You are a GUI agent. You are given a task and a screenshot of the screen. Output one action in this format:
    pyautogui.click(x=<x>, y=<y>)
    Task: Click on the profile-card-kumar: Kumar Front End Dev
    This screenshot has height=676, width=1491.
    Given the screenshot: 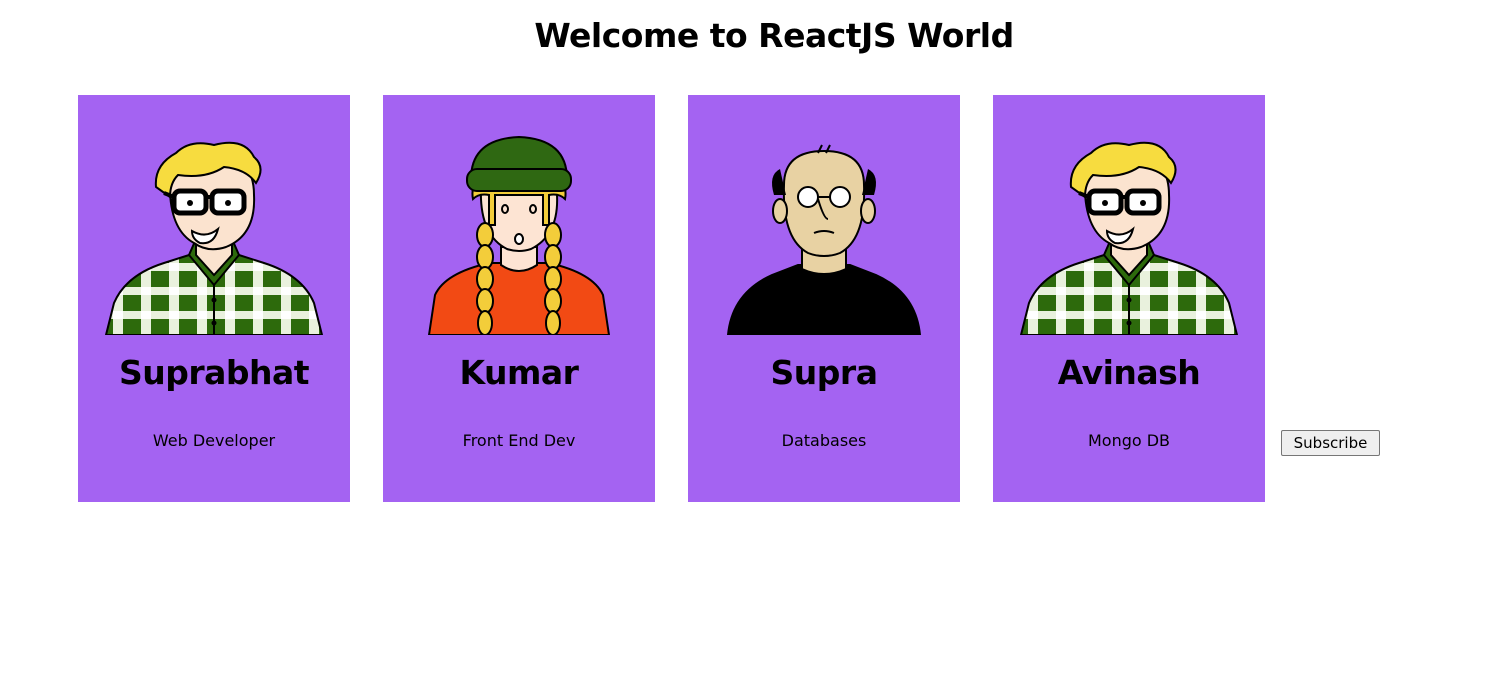 What is the action you would take?
    pyautogui.click(x=519, y=298)
    